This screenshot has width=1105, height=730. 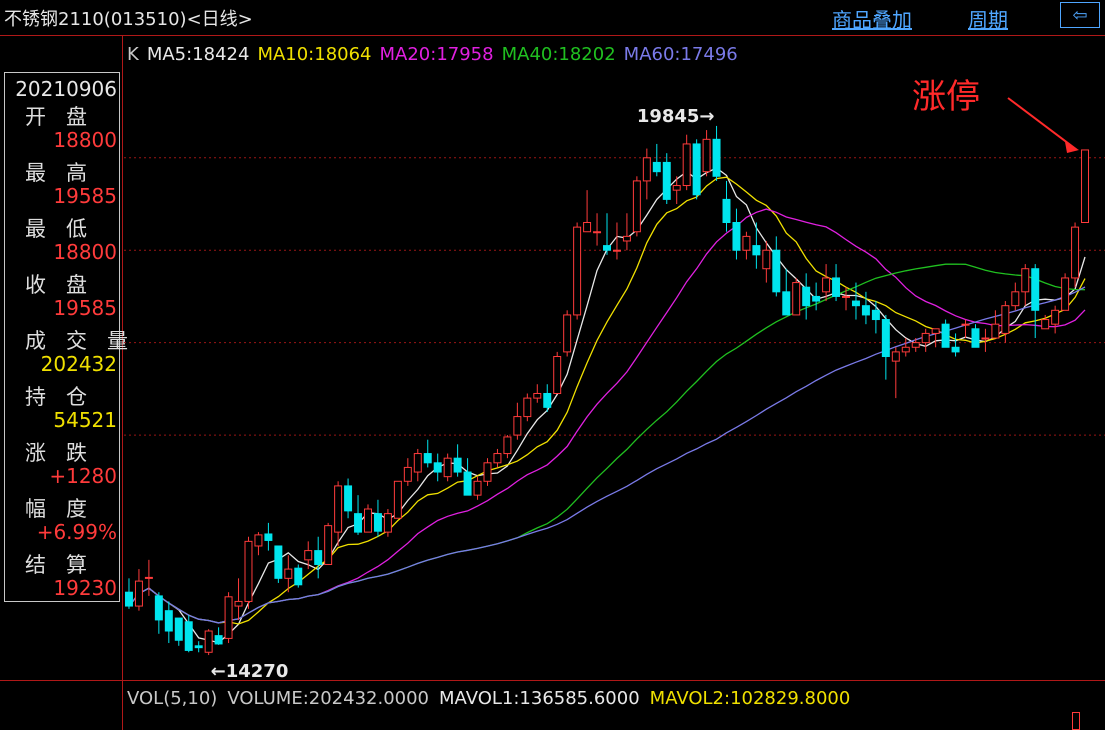 What do you see at coordinates (750, 698) in the screenshot?
I see `vol-legend-mavol2: MAVOL2:102829.8000` at bounding box center [750, 698].